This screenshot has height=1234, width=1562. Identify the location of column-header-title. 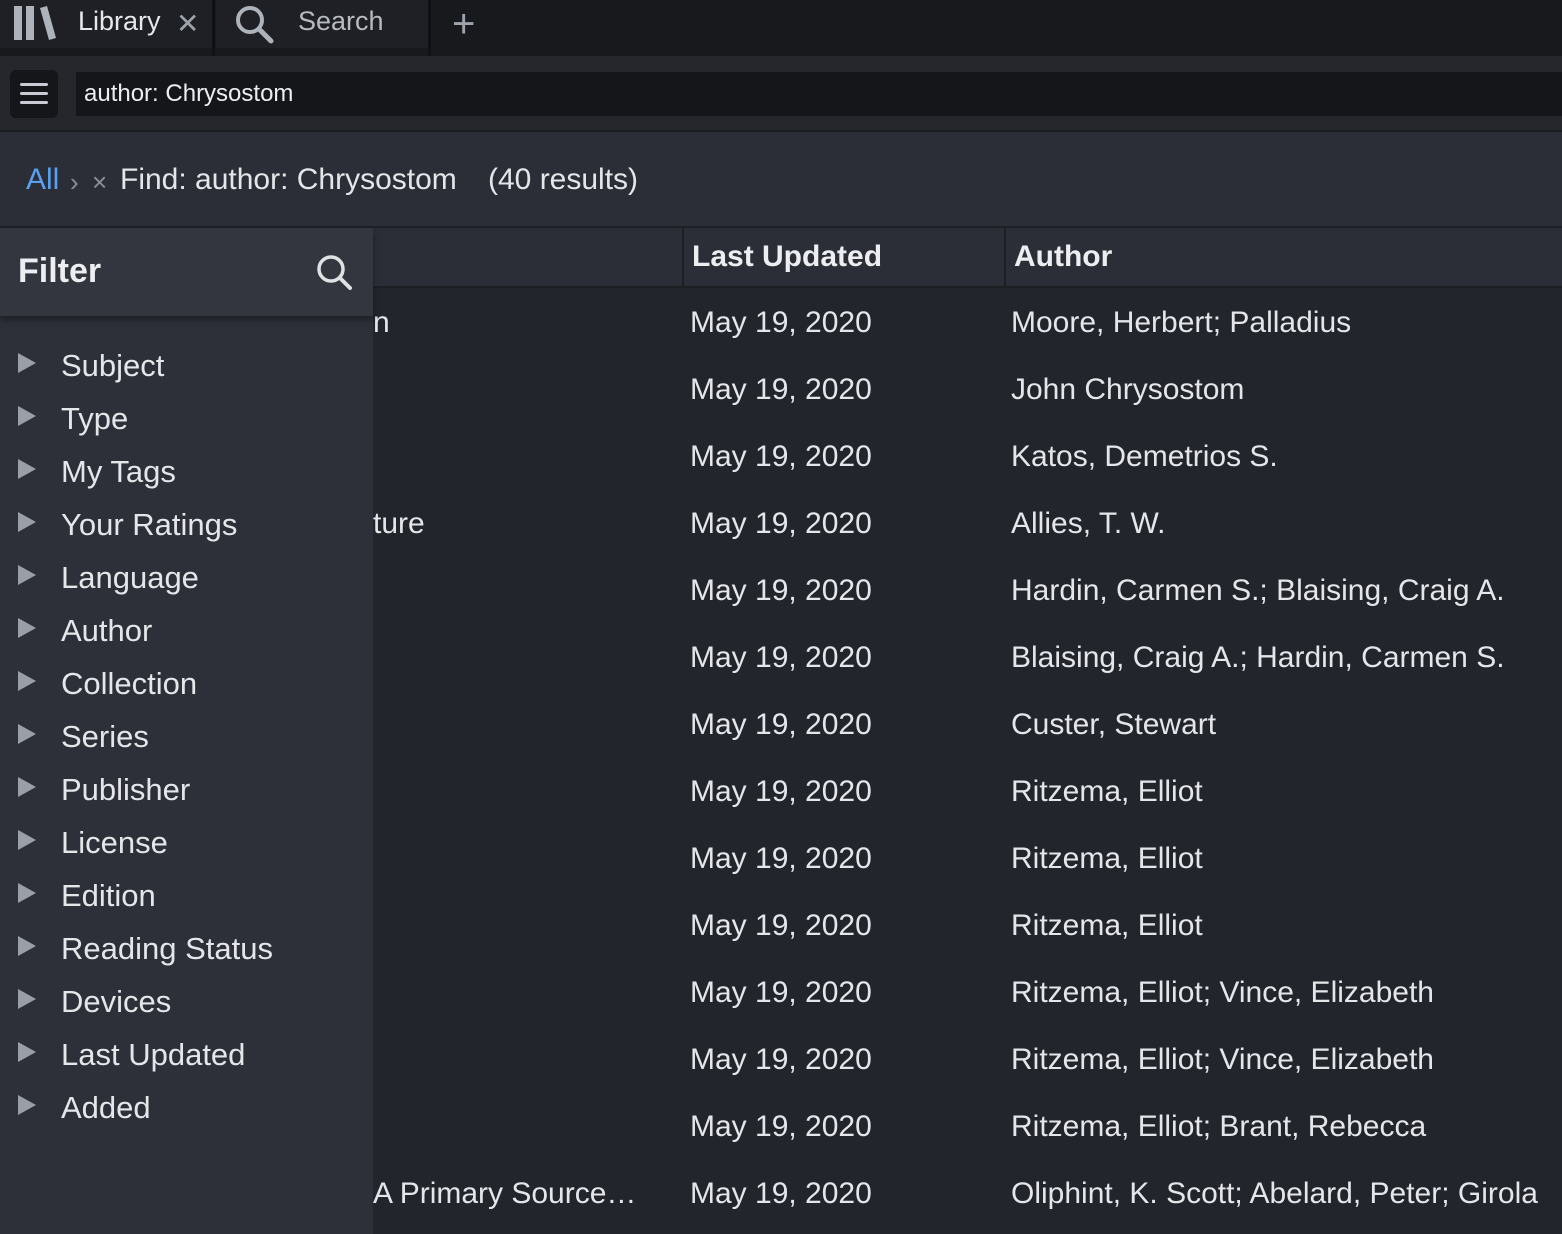
(527, 258).